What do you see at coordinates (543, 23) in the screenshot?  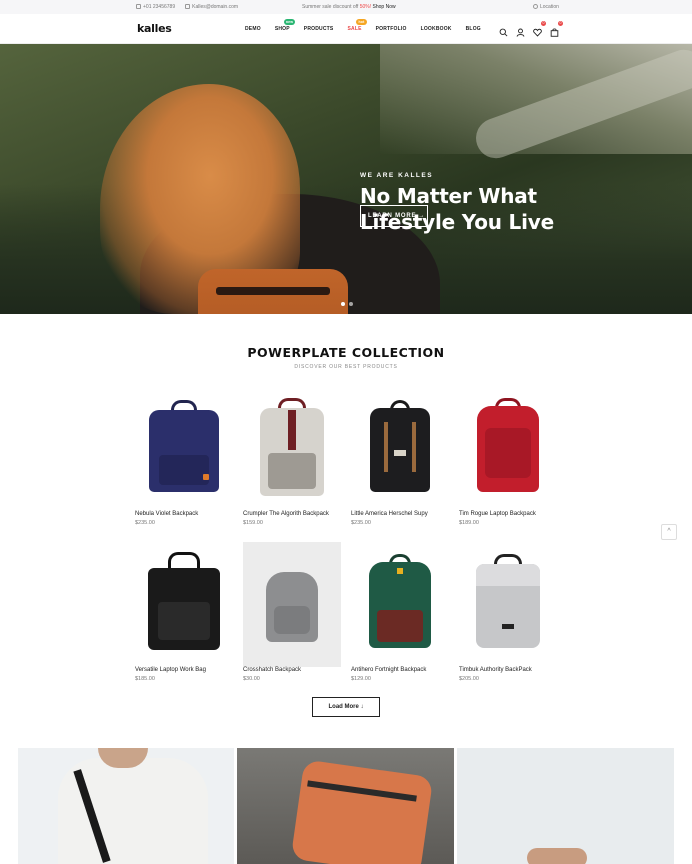 I see `wishlist-count: 0` at bounding box center [543, 23].